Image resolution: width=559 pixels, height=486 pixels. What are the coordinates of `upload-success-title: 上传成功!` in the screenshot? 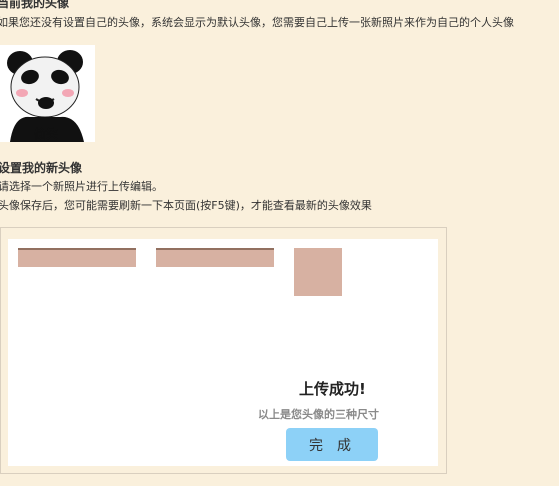 It's located at (332, 389).